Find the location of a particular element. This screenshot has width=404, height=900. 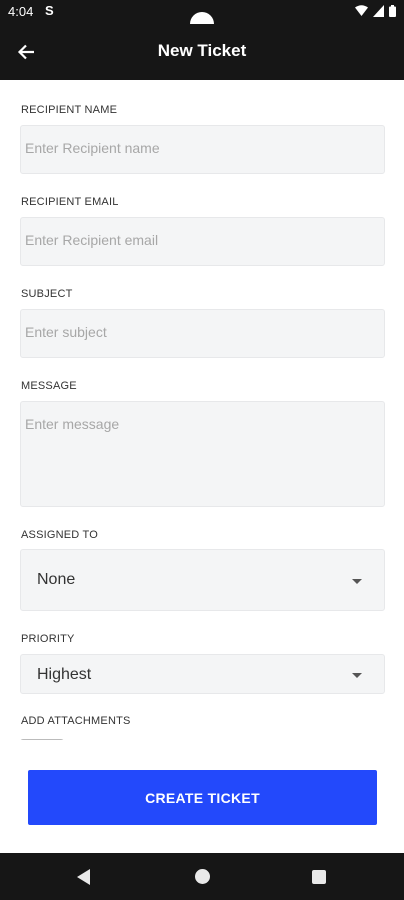

recipient-email-label: RECIPIENT EMAIL is located at coordinates (70, 202).